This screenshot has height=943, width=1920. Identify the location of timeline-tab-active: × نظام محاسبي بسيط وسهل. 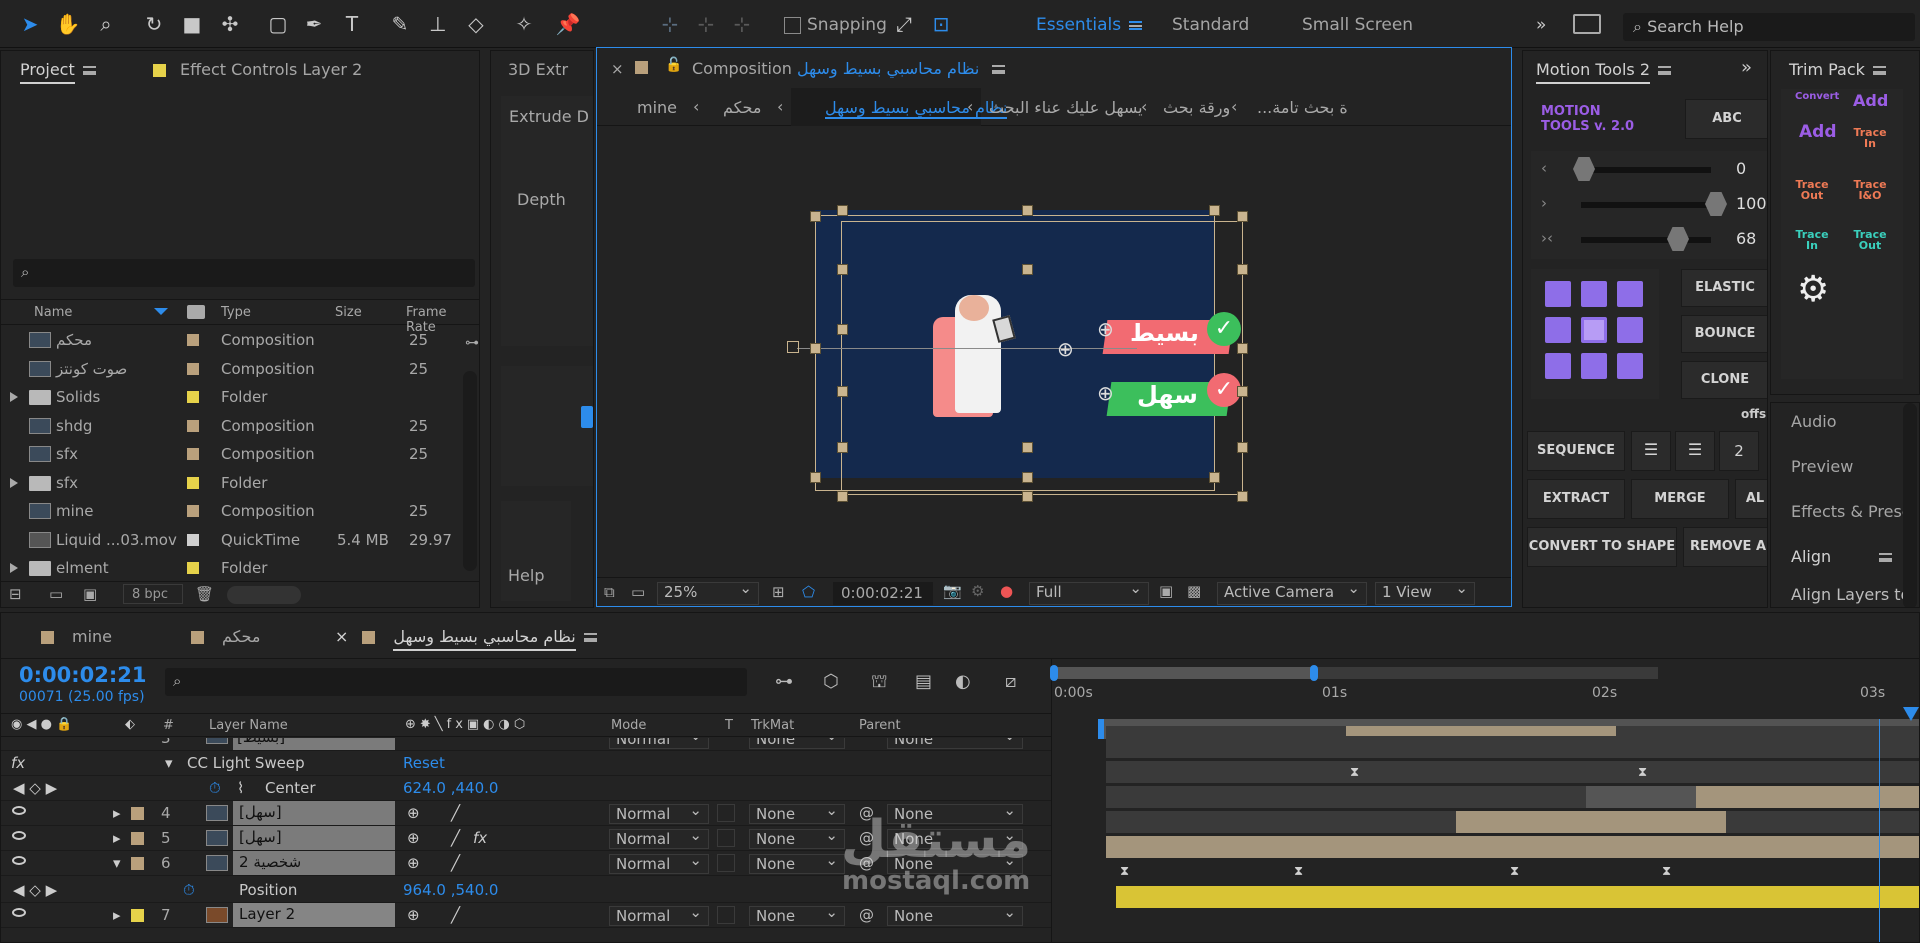
(466, 639).